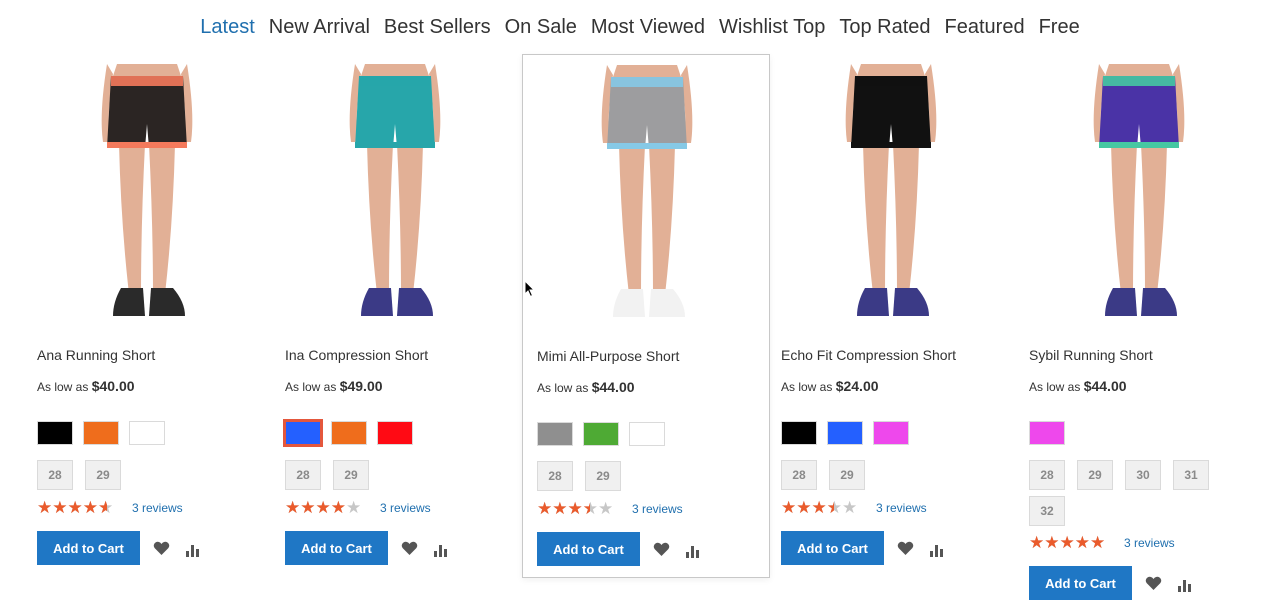 Image resolution: width=1280 pixels, height=610 pixels. Describe the element at coordinates (868, 355) in the screenshot. I see `product-name: Echo Fit Compression Short` at that location.